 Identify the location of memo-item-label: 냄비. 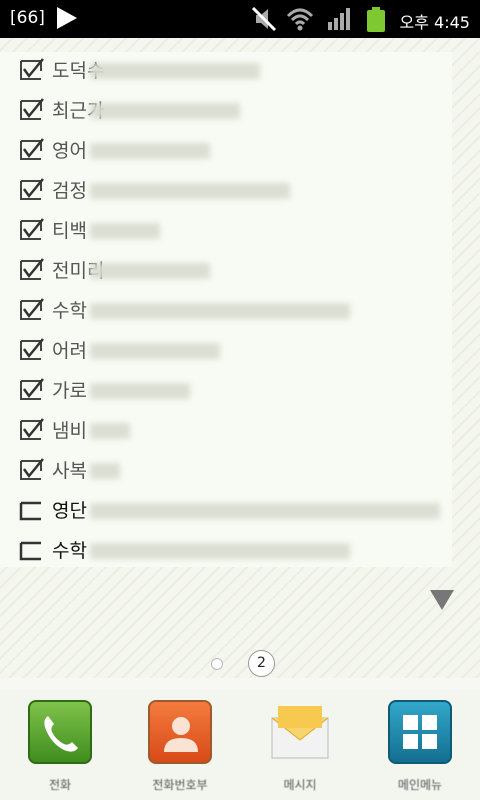
(69, 431).